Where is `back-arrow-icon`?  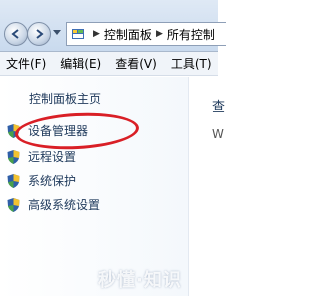
back-arrow-icon is located at coordinates (15, 34).